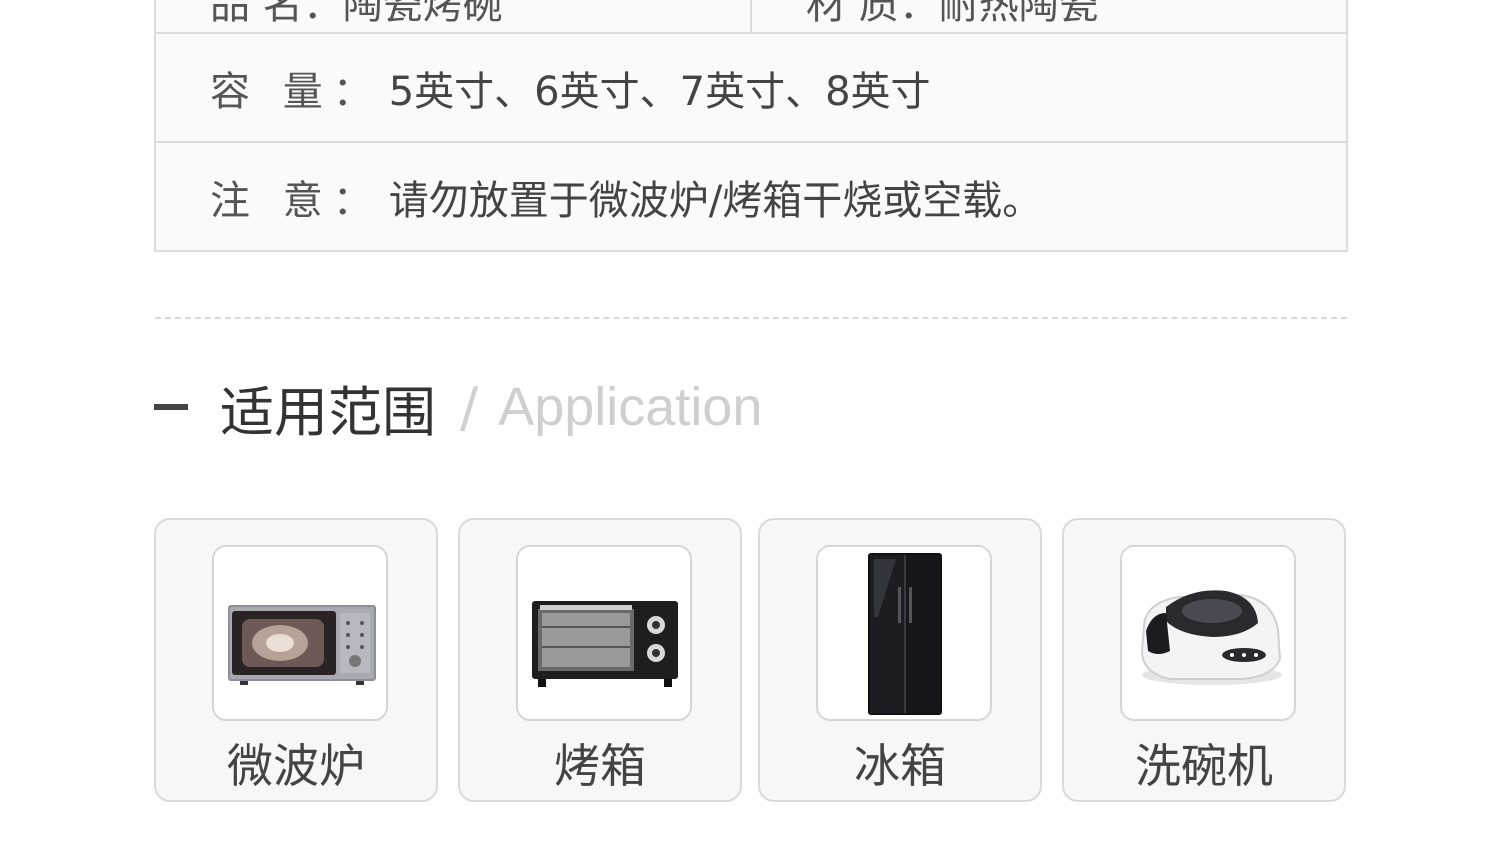  What do you see at coordinates (604, 633) in the screenshot?
I see `oven-icon` at bounding box center [604, 633].